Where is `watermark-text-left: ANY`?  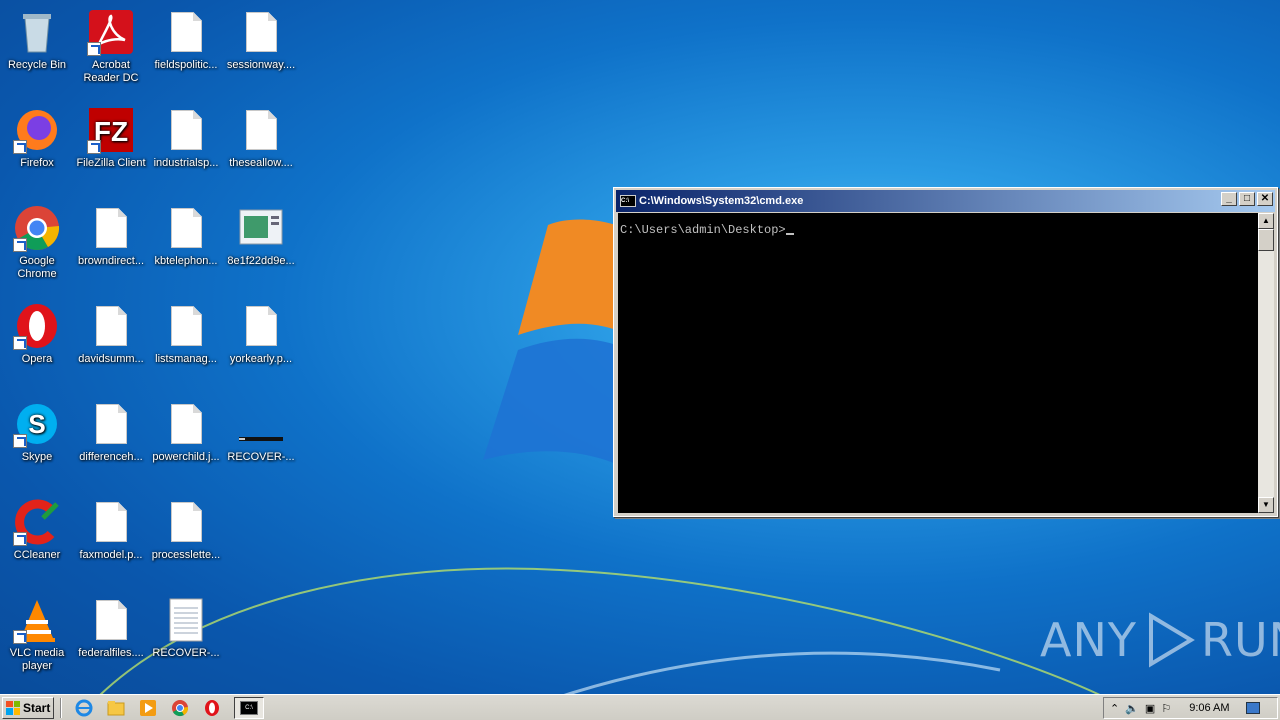 watermark-text-left: ANY is located at coordinates (1088, 640).